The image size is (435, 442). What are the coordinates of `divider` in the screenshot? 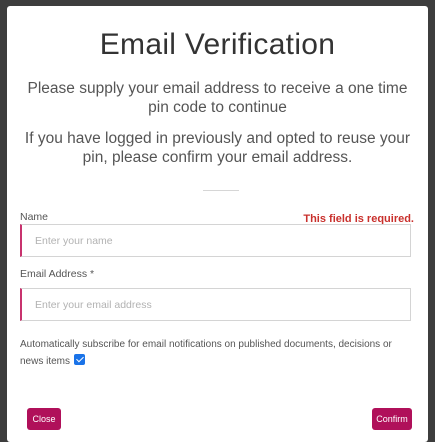 It's located at (221, 190).